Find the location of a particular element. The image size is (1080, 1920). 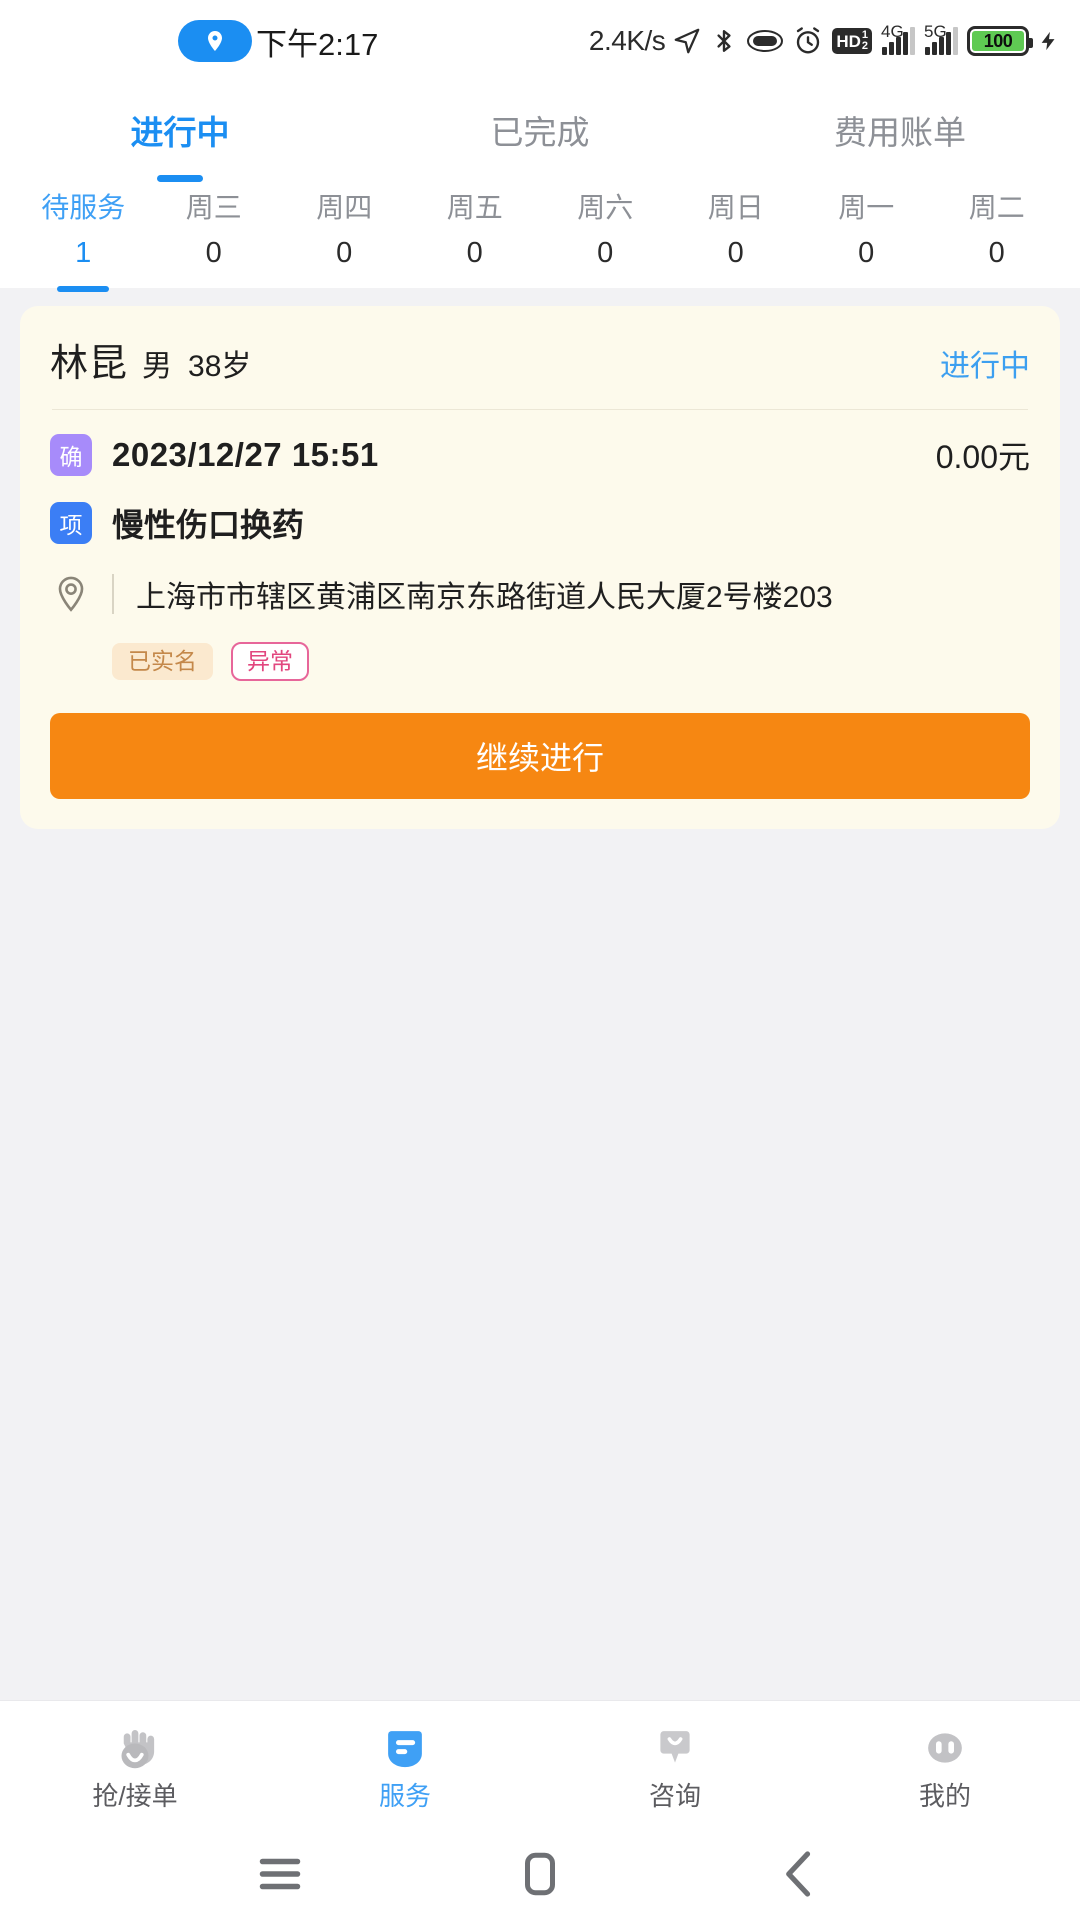

nav-item-service: 服务 is located at coordinates (405, 1765).